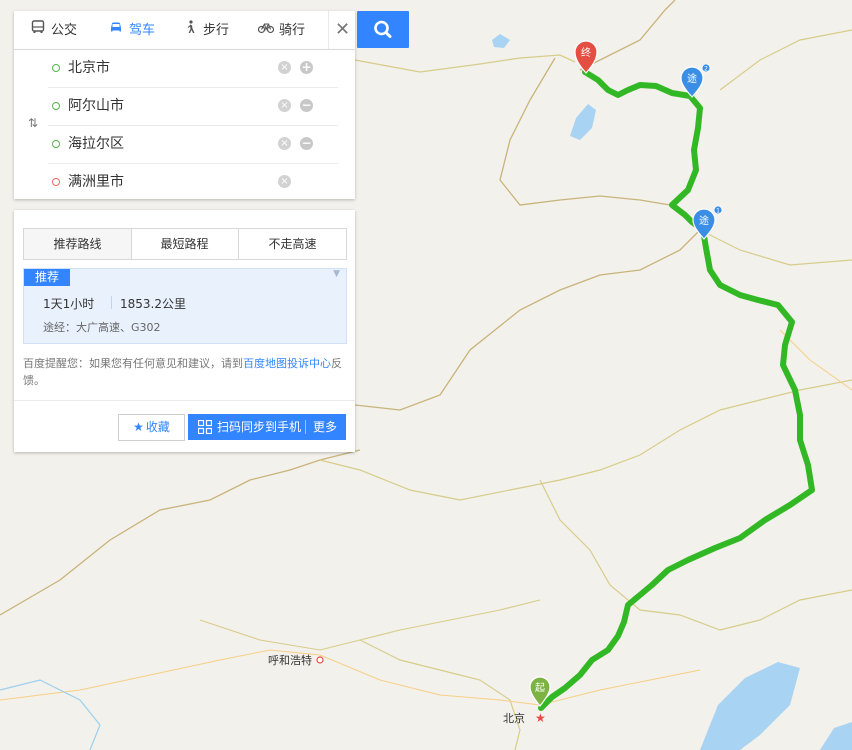 Image resolution: width=852 pixels, height=750 pixels. I want to click on mode-tab-bus: 公交, so click(52, 30).